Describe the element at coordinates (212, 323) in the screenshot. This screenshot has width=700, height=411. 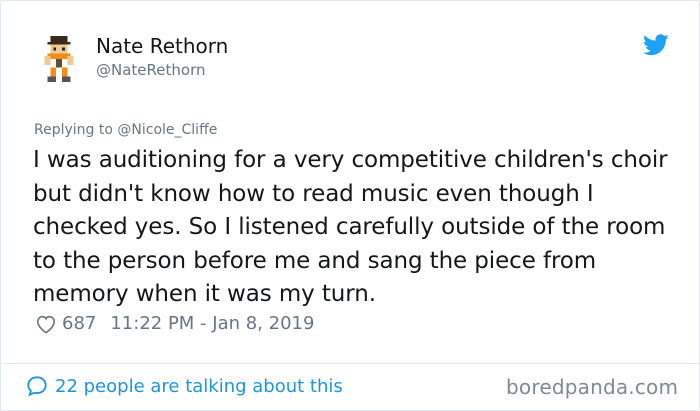
I see `tweet-timestamp: 11:22 PM - Jan 8, 2019` at that location.